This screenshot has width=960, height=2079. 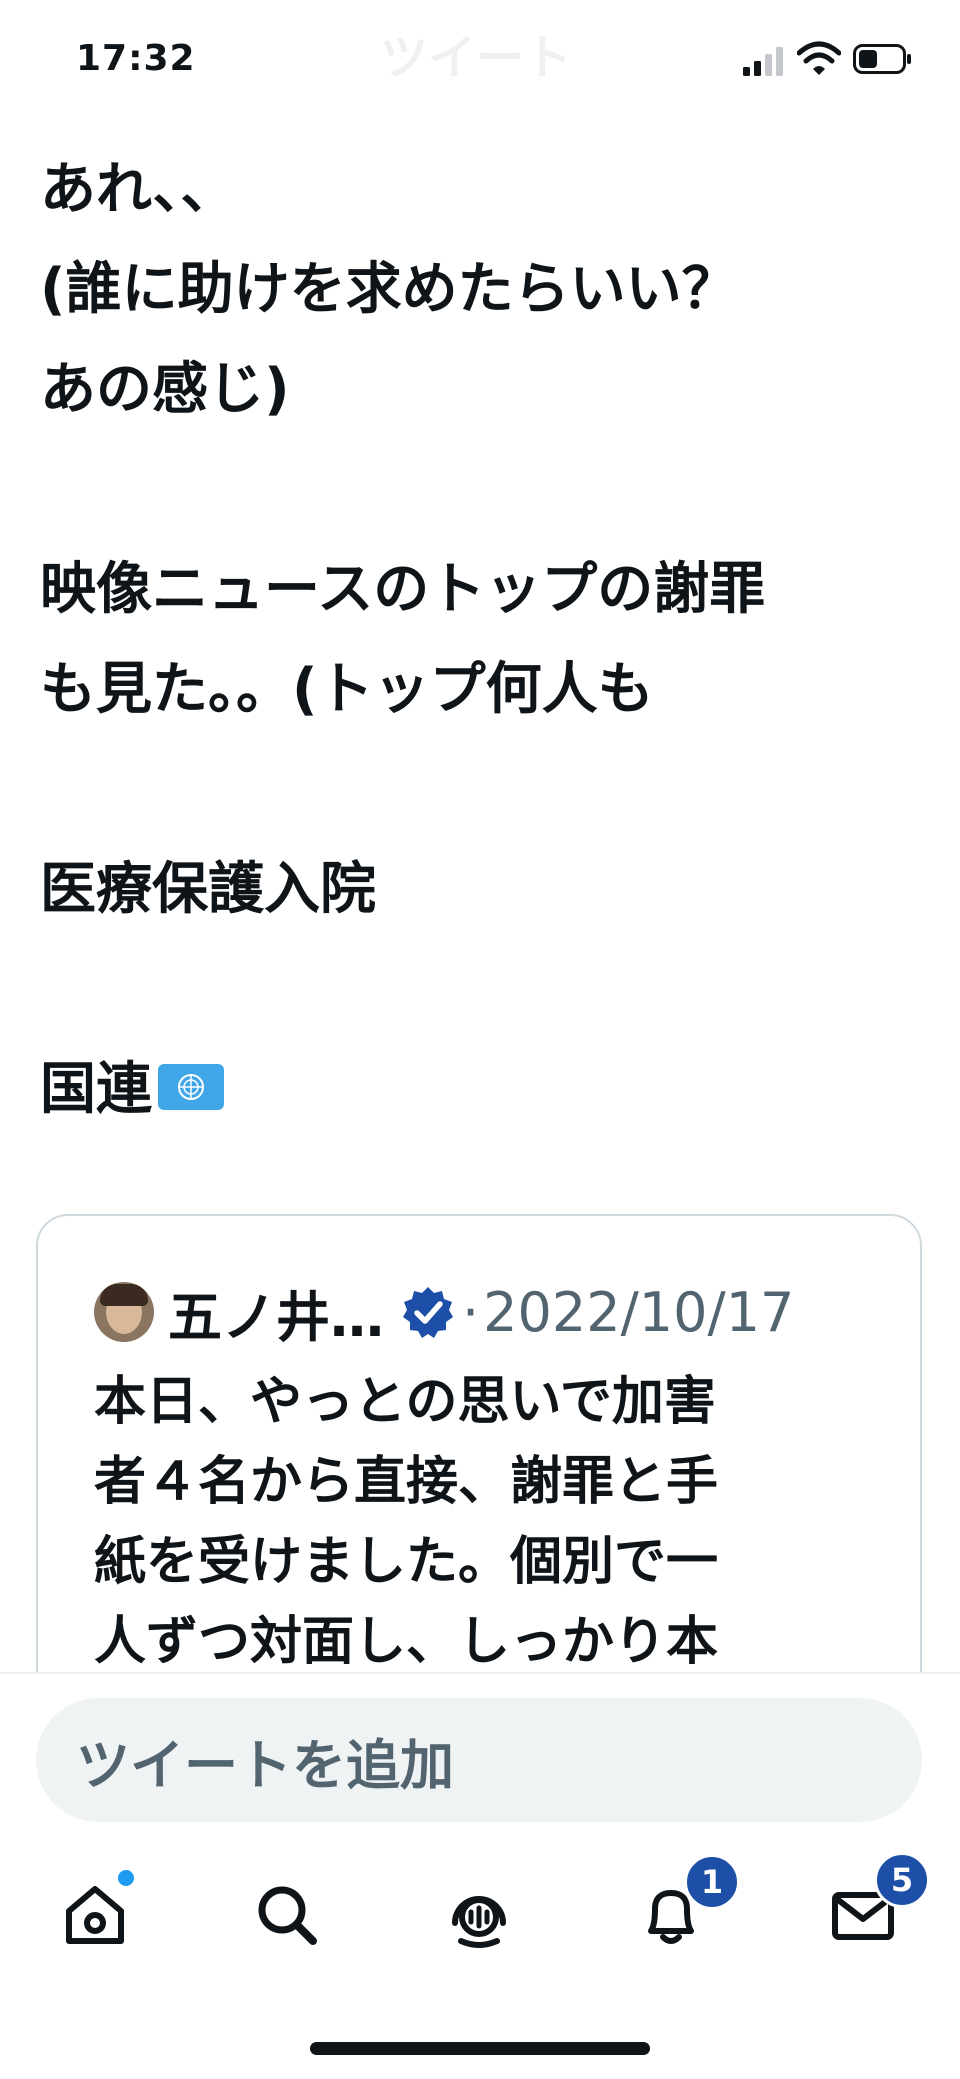 I want to click on divider, so click(x=480, y=1673).